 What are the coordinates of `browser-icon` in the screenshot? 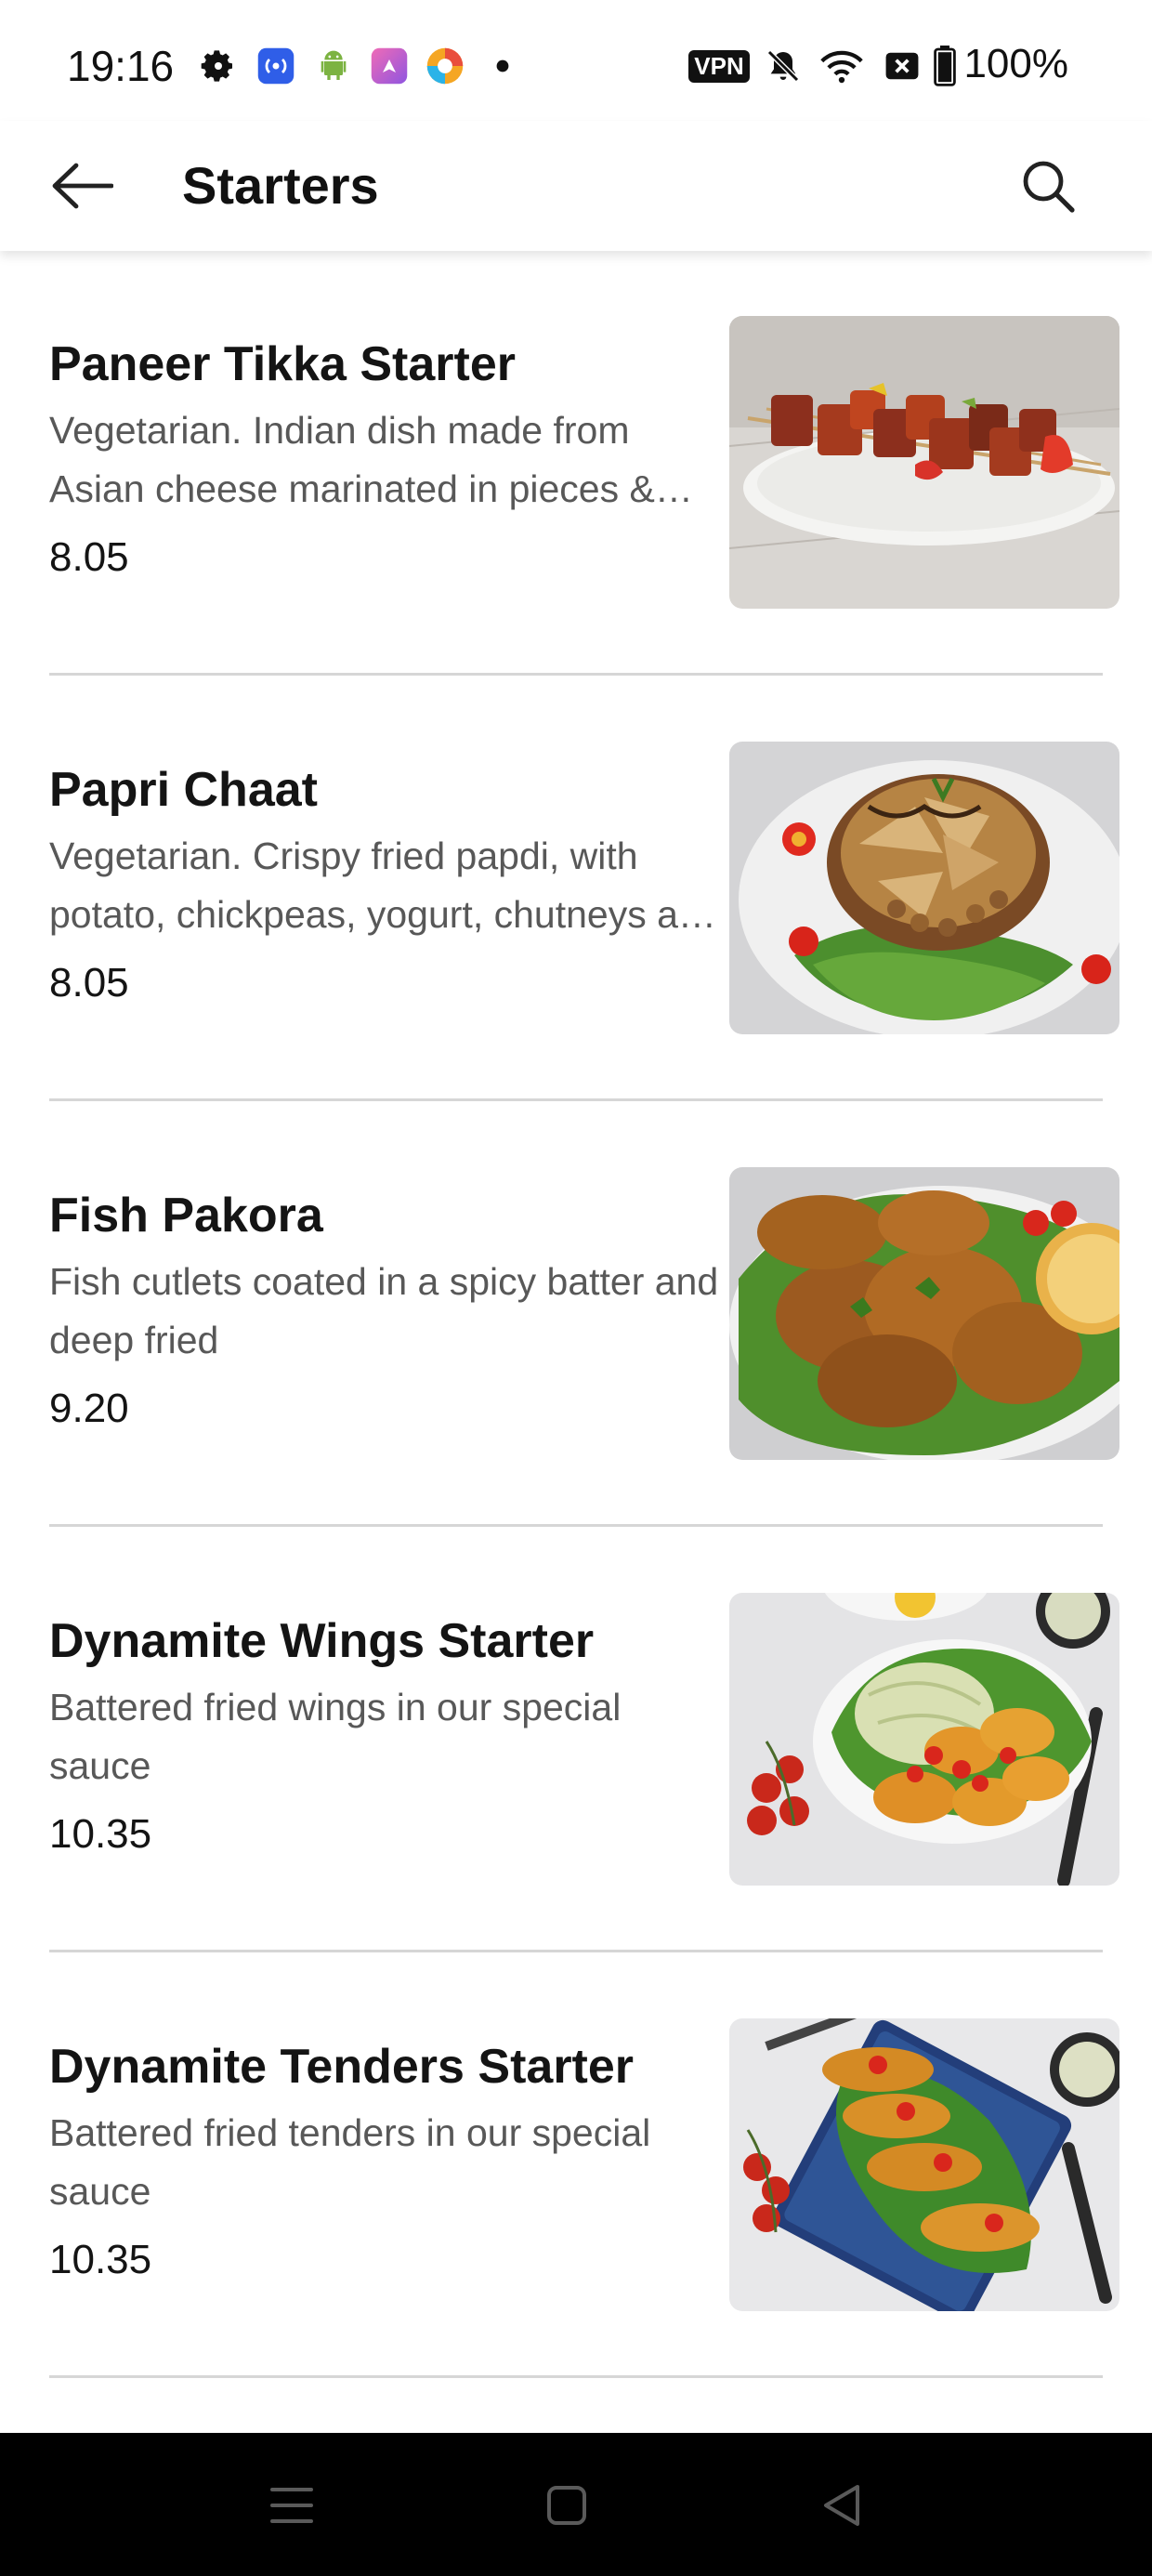 It's located at (445, 65).